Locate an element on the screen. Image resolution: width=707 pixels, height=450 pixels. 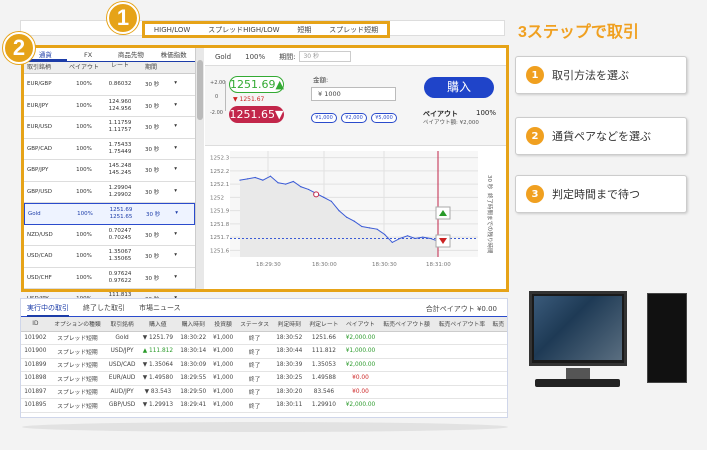
asset-rate: 1.35067 1.35065 is located at coordinates (120, 256).